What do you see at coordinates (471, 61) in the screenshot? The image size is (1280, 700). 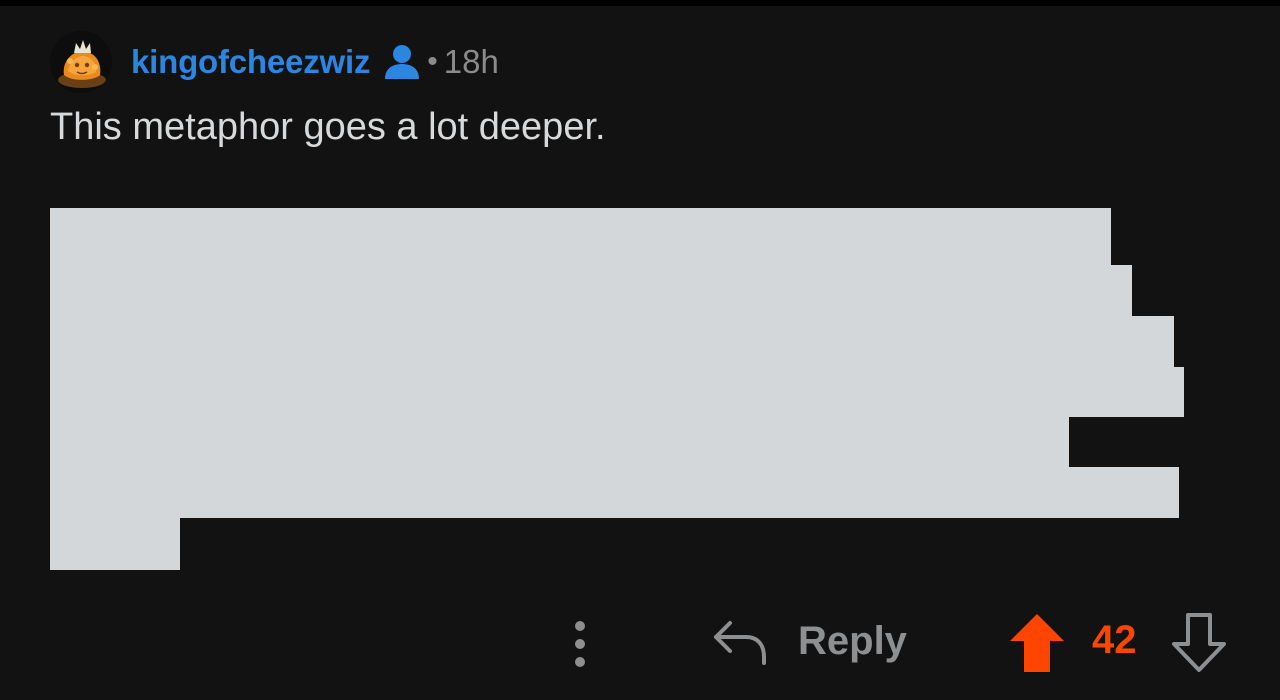 I see `timestamp: 18h` at bounding box center [471, 61].